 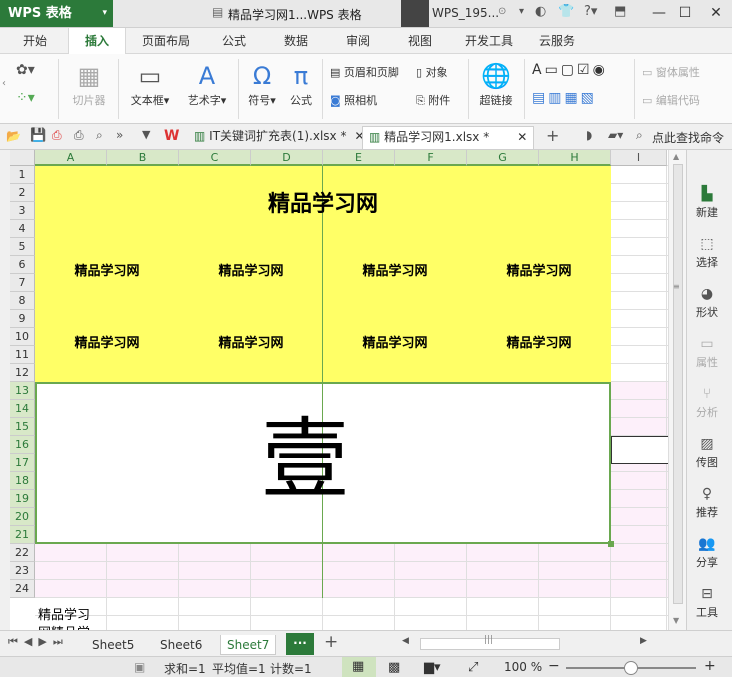 I want to click on form-controls-row1: A▭▢☑◉, so click(x=570, y=70).